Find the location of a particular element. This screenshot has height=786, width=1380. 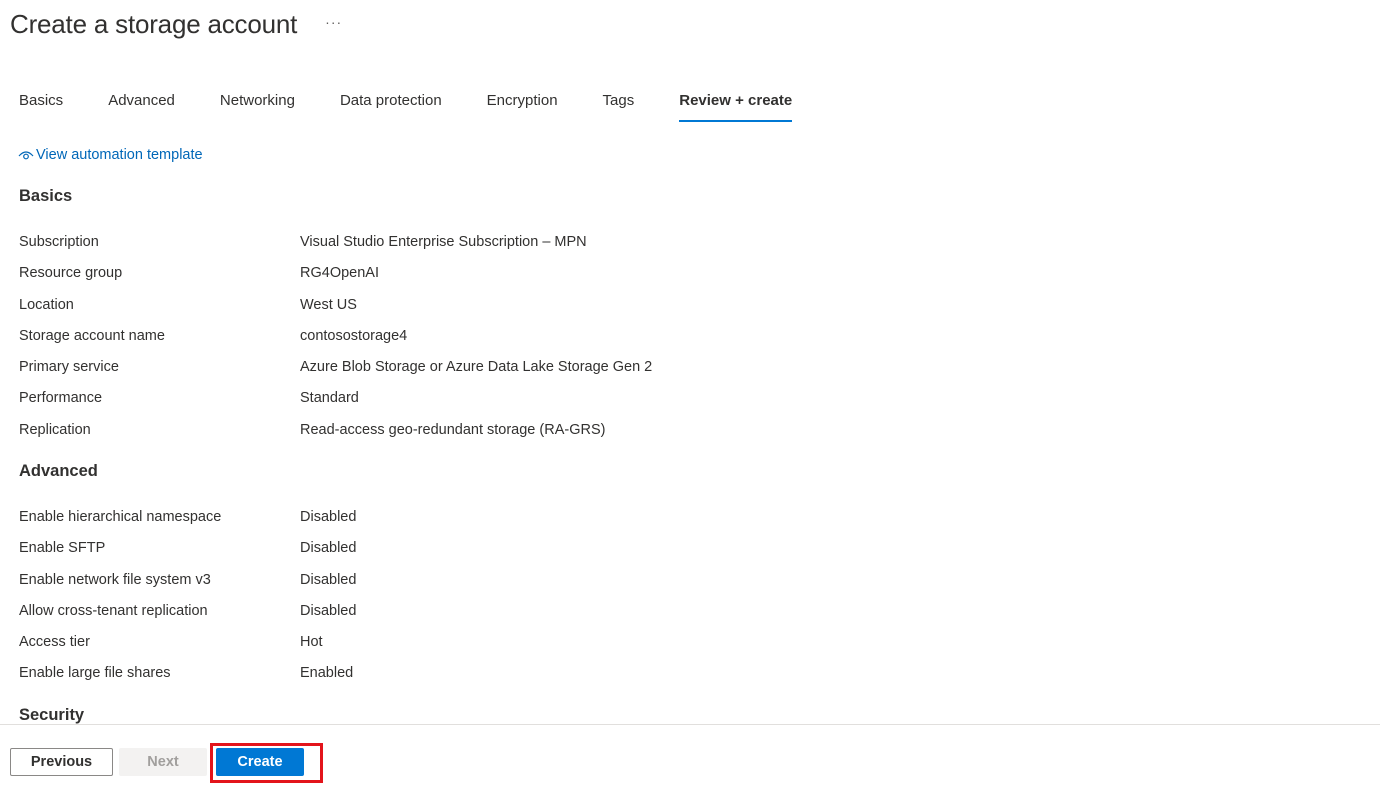

row-key: Subscription is located at coordinates (59, 242).